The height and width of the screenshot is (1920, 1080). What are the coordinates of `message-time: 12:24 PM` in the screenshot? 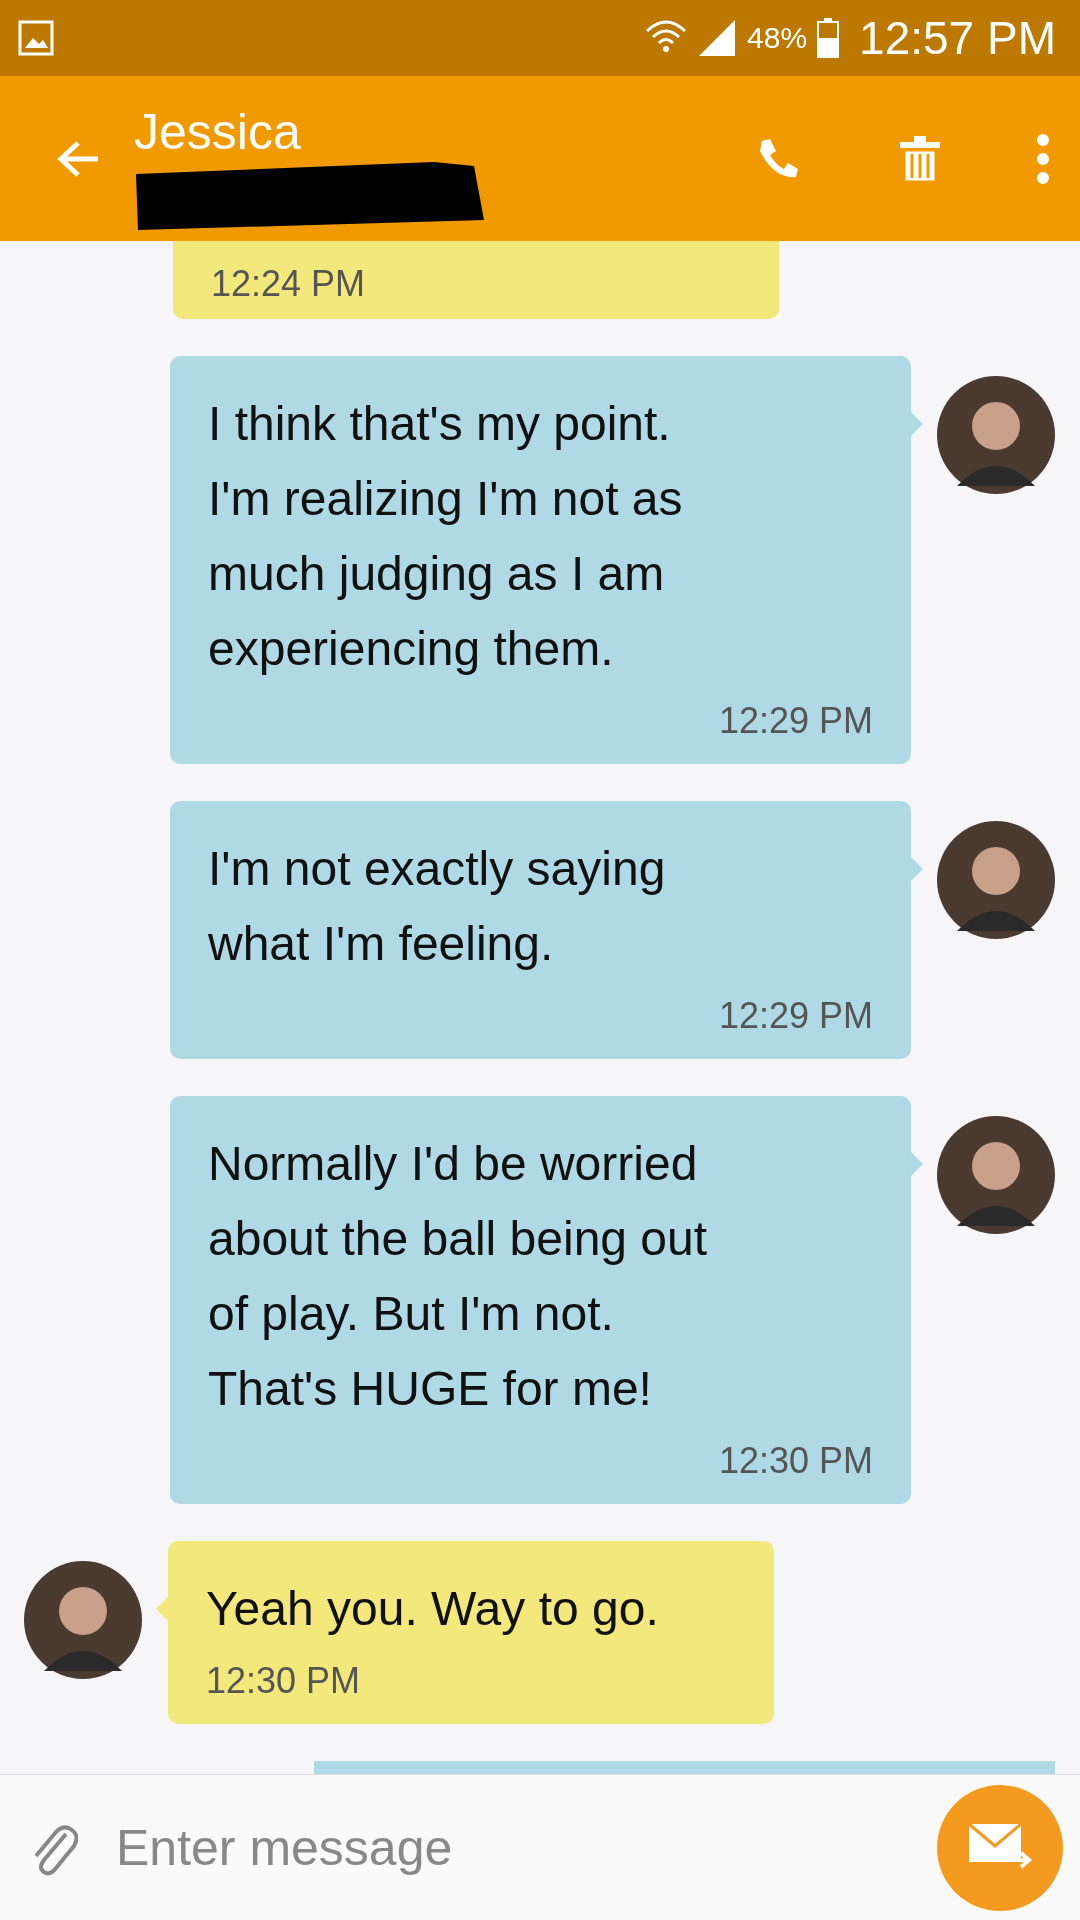 It's located at (288, 284).